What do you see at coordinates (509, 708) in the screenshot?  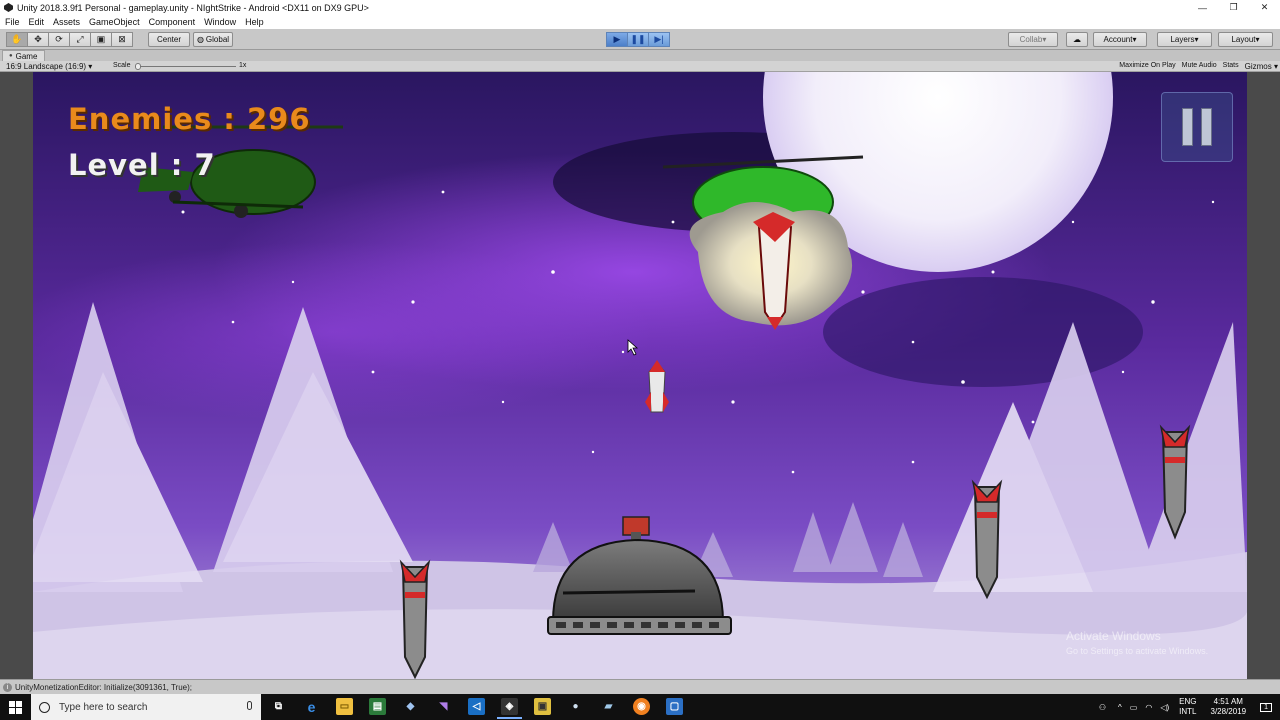 I see `unity-taskbar-icon: ◈` at bounding box center [509, 708].